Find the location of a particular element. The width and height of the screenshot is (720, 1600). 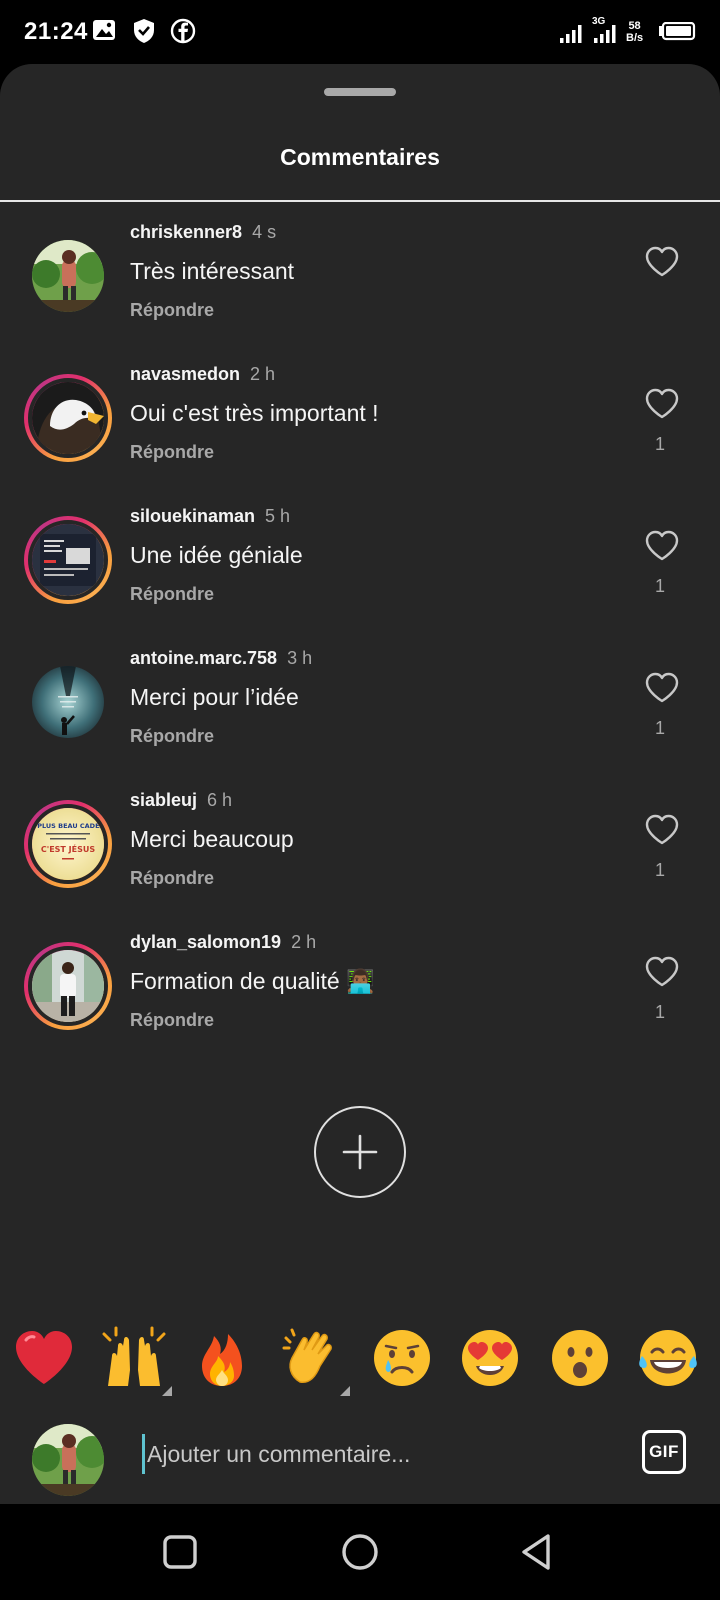

home-icon is located at coordinates (360, 1552).